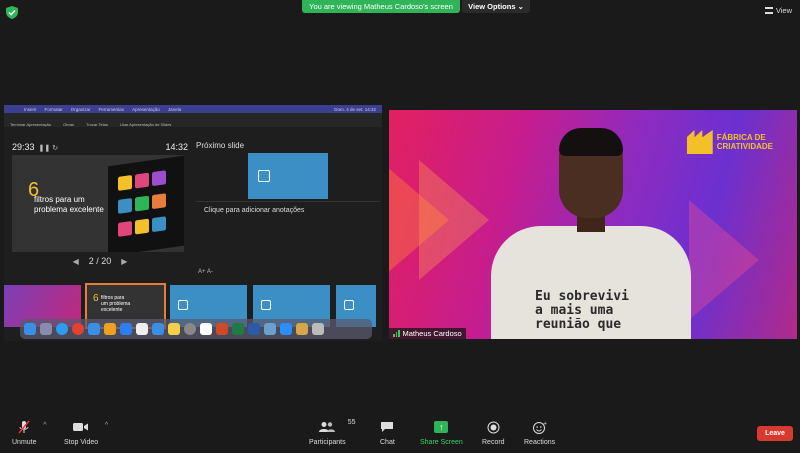 Image resolution: width=800 pixels, height=453 pixels. Describe the element at coordinates (30, 329) in the screenshot. I see `finder-icon` at that location.